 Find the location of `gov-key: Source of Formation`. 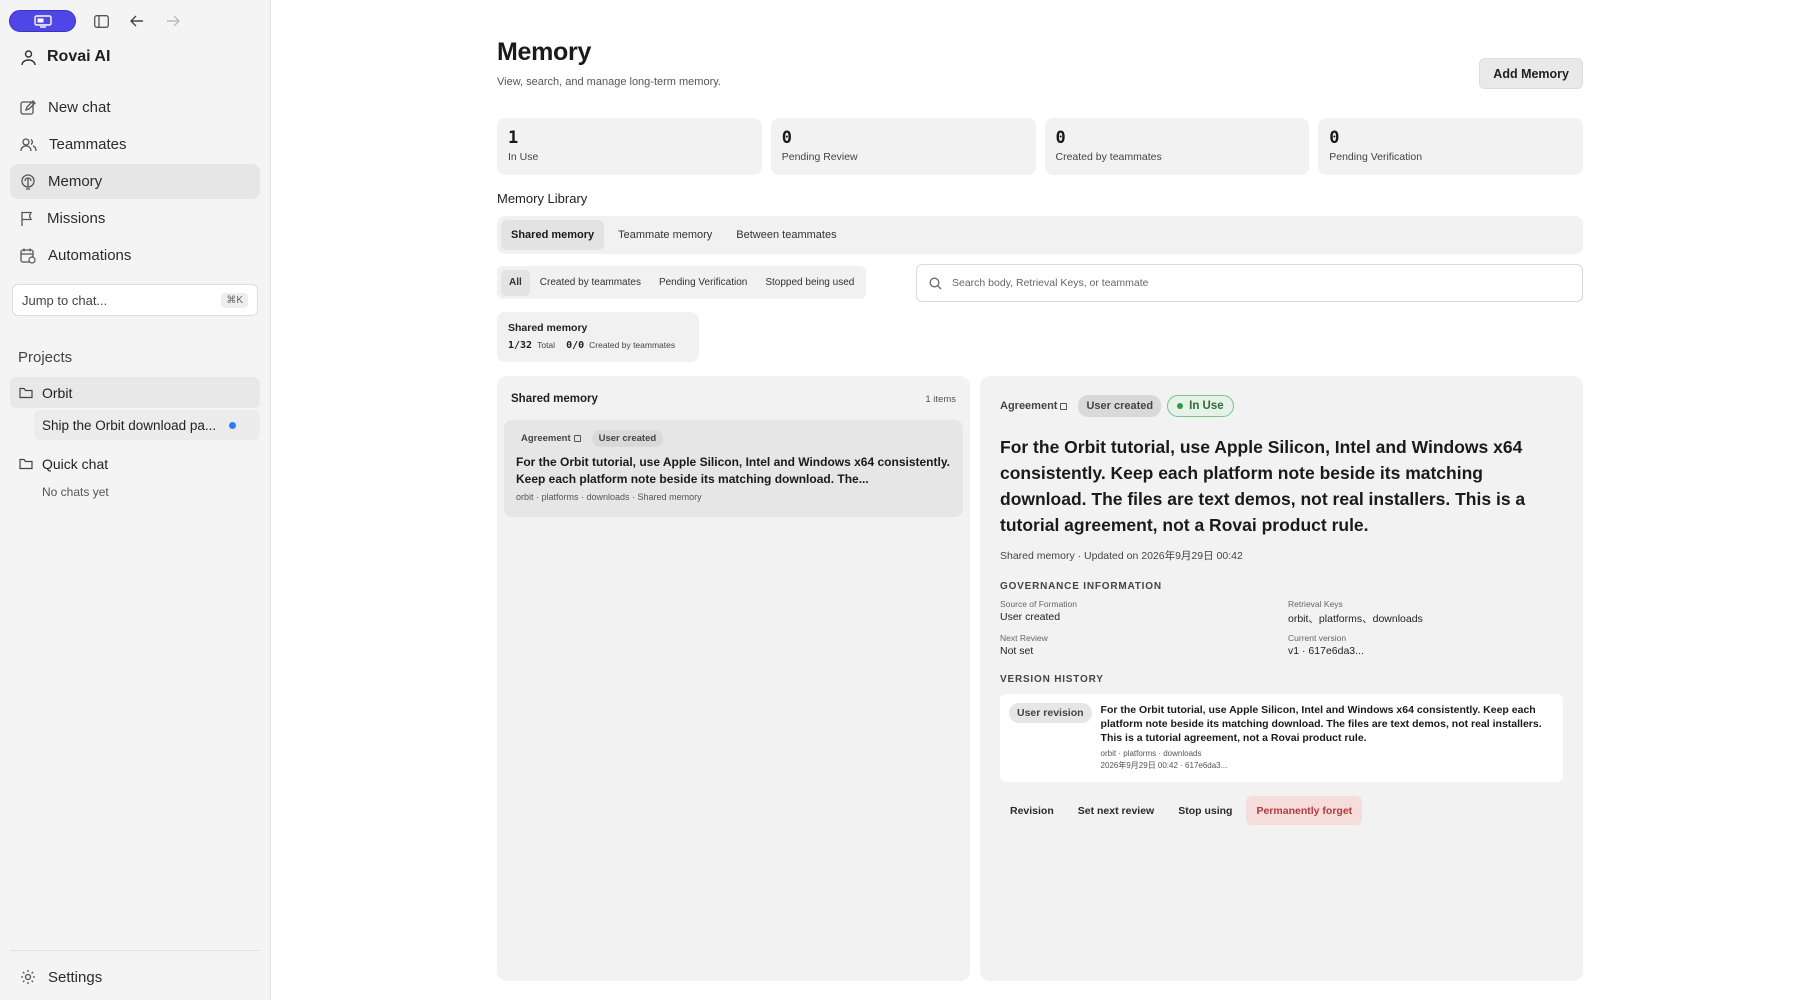

gov-key: Source of Formation is located at coordinates (1039, 604).